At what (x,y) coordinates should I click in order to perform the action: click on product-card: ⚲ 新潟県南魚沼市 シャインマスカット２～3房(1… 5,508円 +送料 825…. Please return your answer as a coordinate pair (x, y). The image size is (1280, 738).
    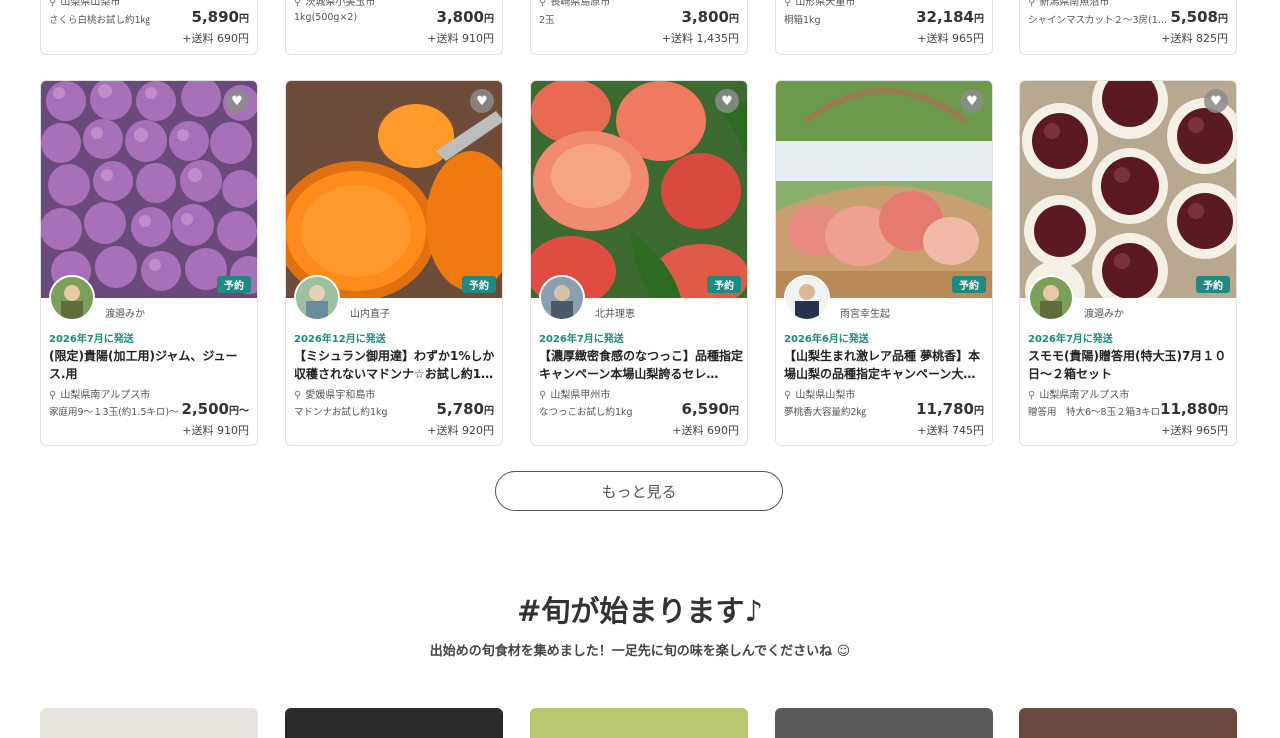
    Looking at the image, I should click on (1128, 27).